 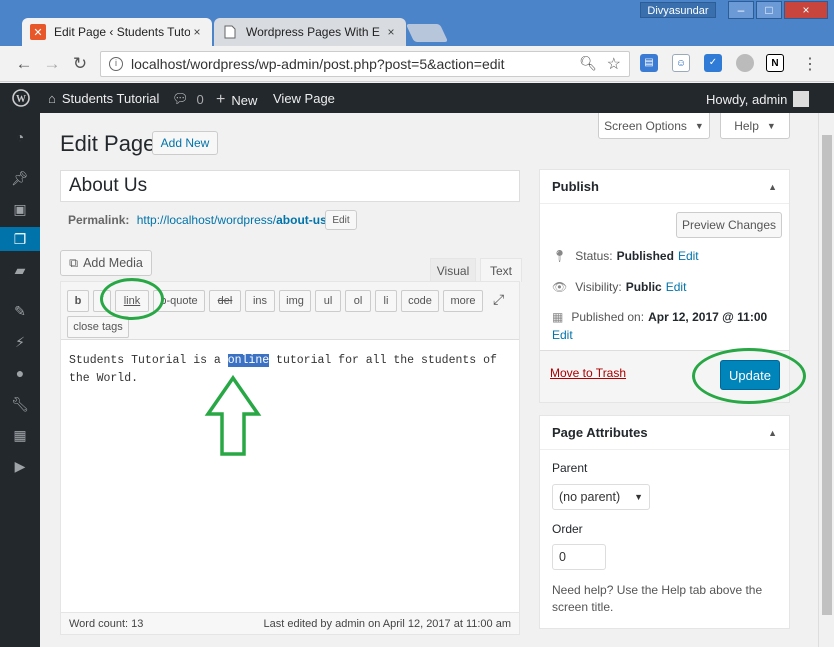 I want to click on tab-visual: Visual, so click(x=453, y=270).